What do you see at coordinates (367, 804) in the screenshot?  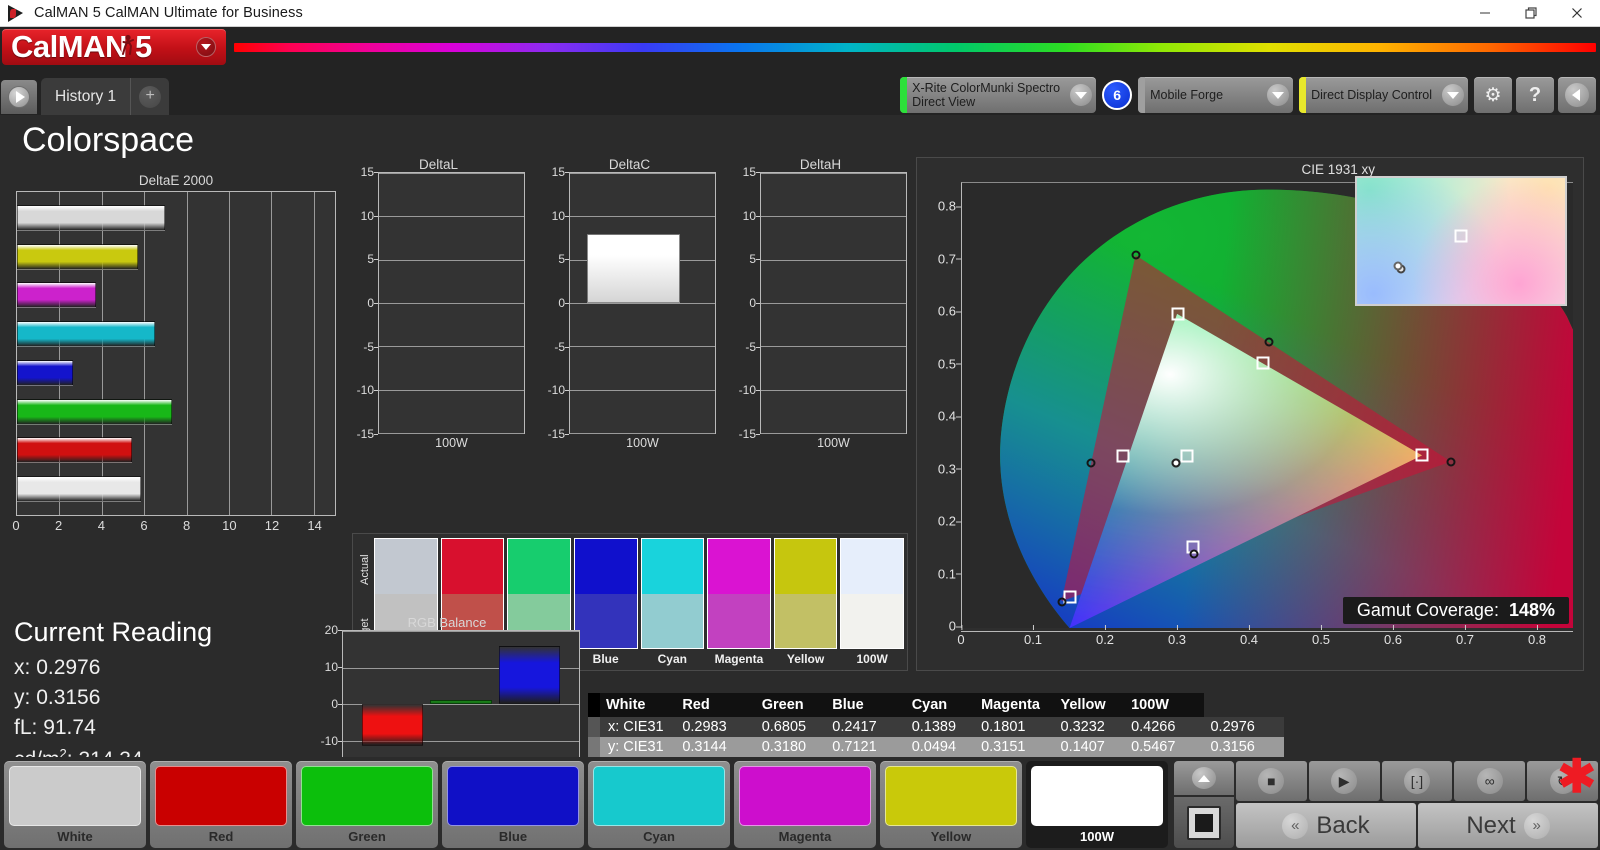 I see `color-button-green: Green` at bounding box center [367, 804].